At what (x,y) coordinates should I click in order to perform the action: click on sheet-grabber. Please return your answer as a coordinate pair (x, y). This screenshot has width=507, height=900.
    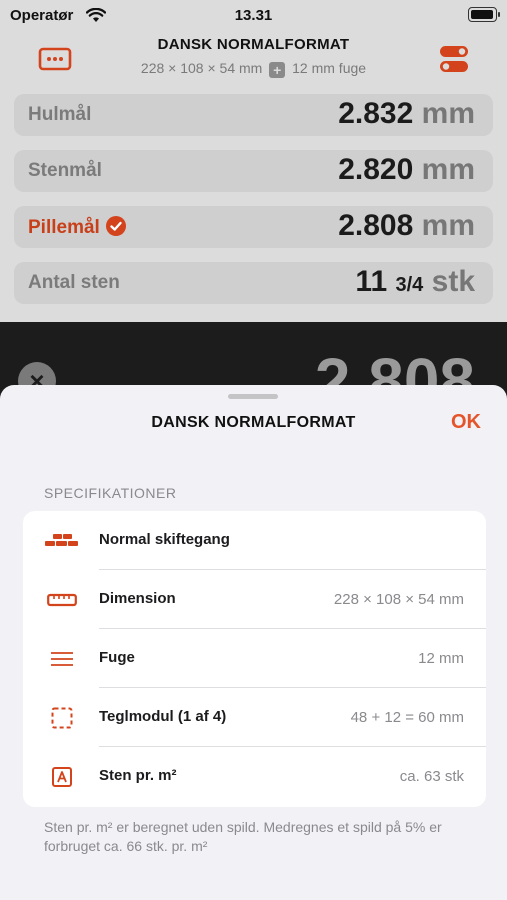
    Looking at the image, I should click on (253, 396).